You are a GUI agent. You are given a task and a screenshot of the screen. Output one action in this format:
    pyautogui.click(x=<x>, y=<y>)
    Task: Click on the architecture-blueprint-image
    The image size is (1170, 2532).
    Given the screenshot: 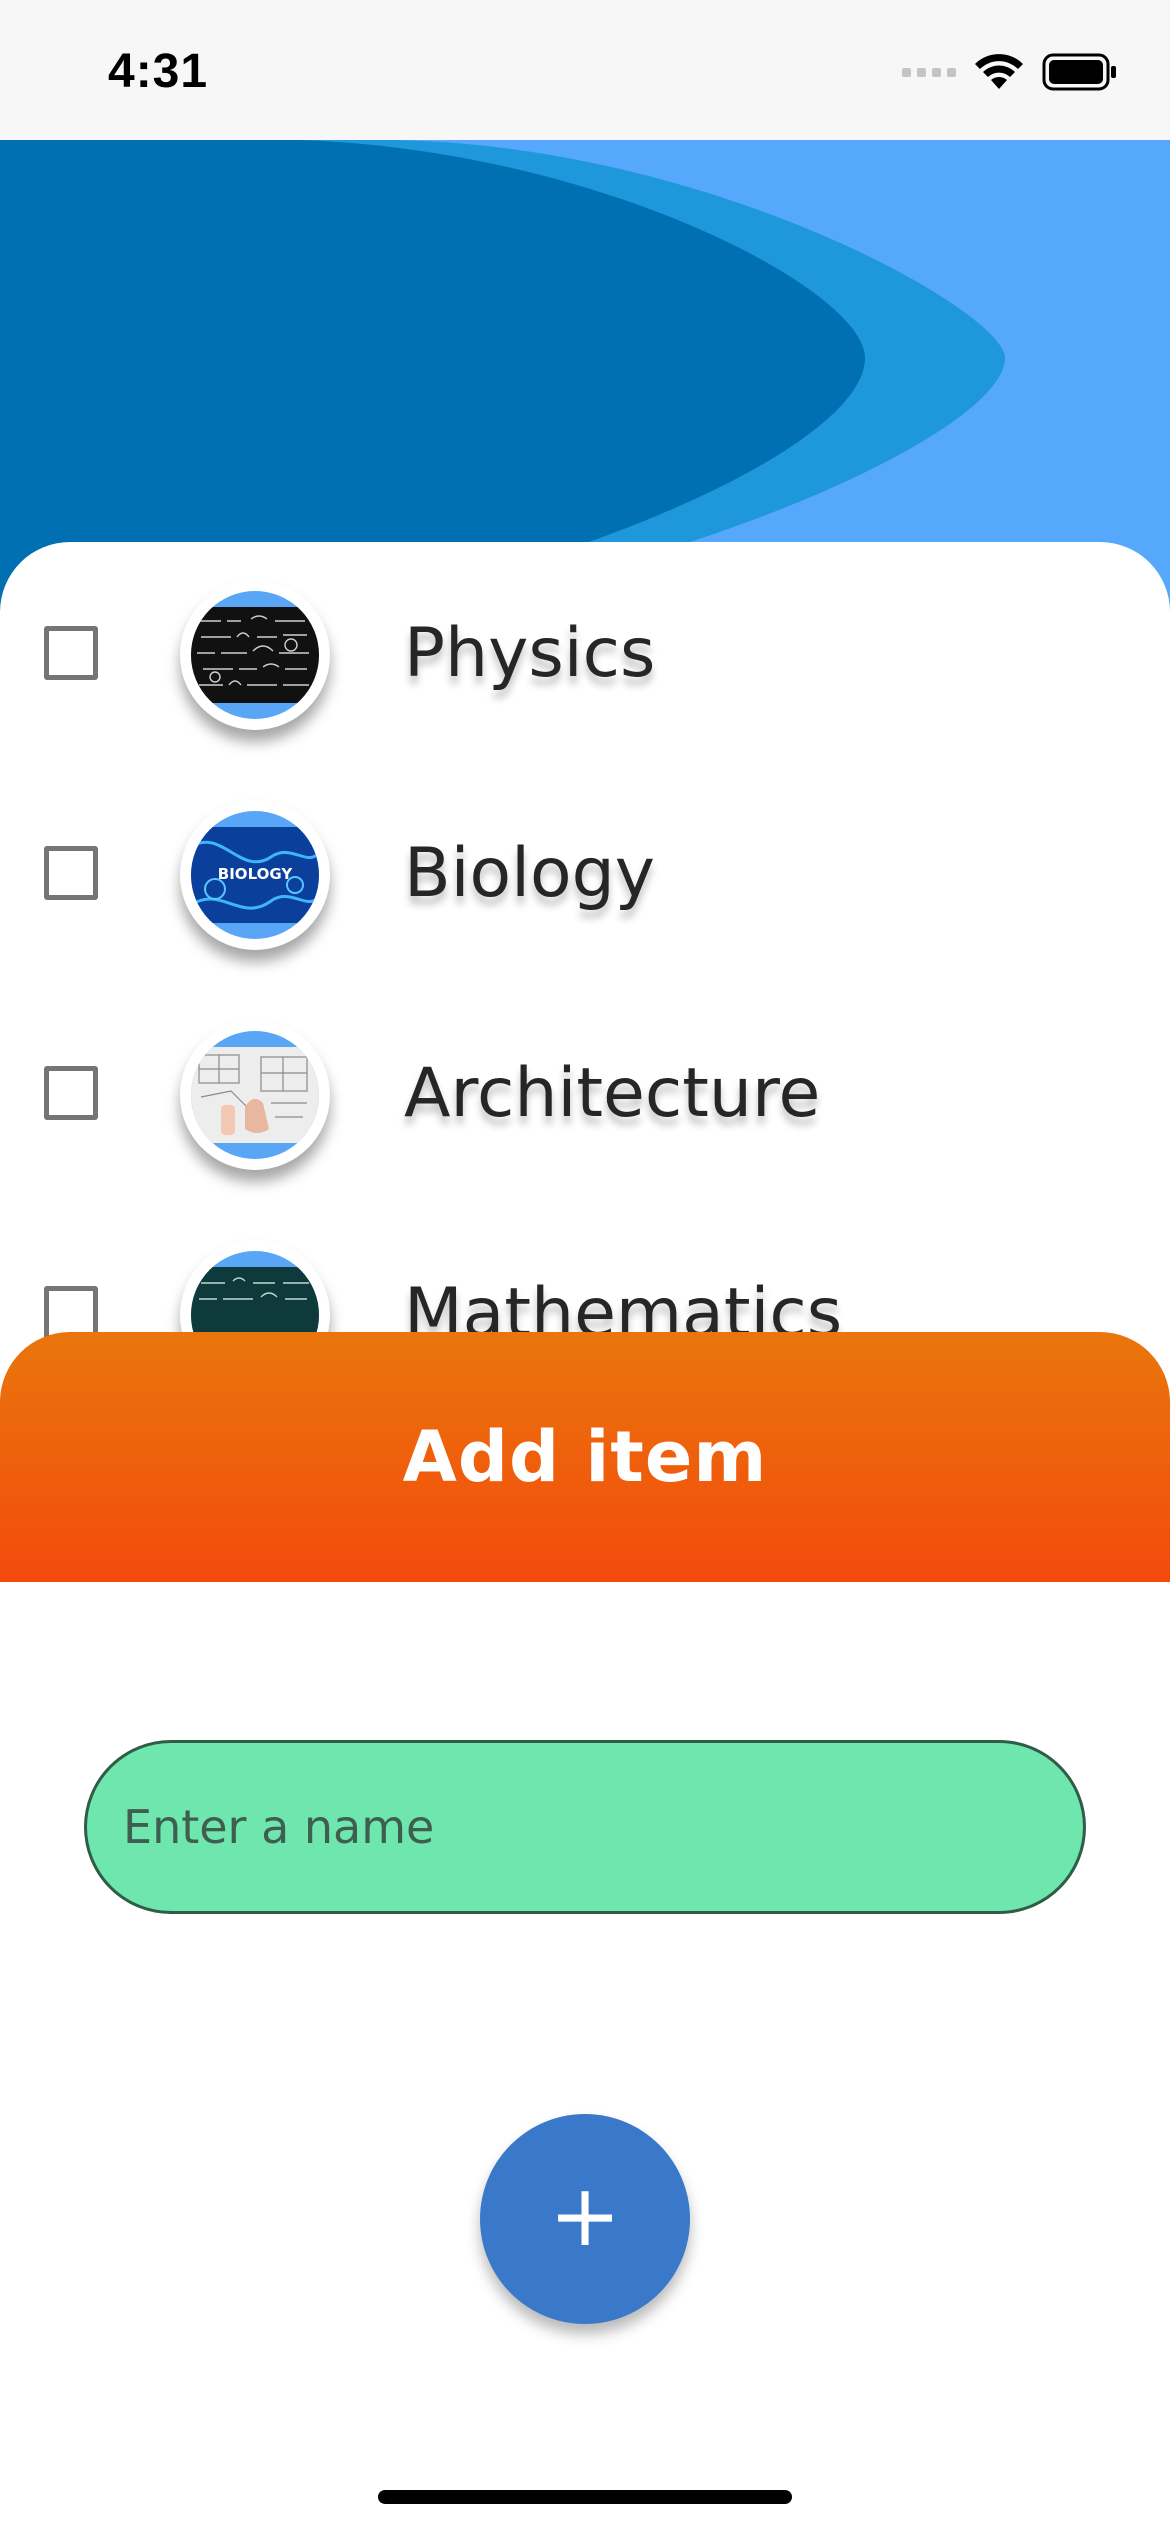 What is the action you would take?
    pyautogui.click(x=255, y=1095)
    